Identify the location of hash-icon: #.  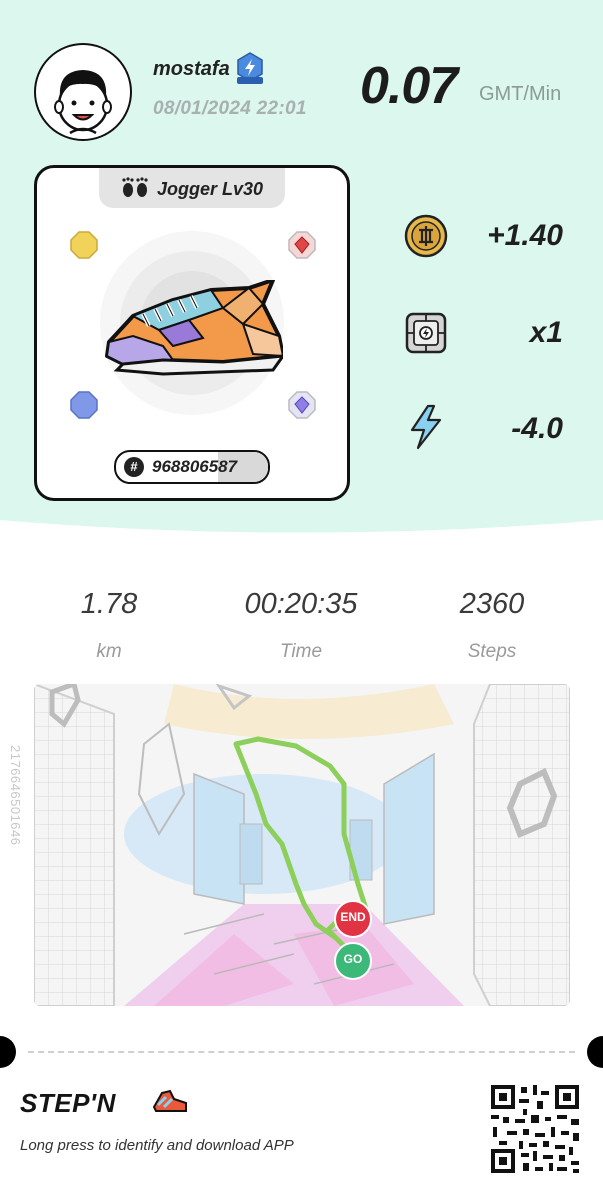
(134, 467).